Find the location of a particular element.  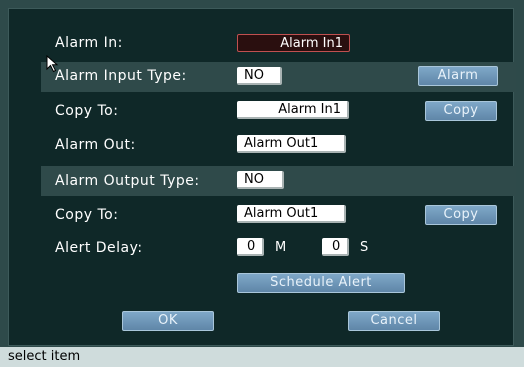

ok-button: OK is located at coordinates (168, 321).